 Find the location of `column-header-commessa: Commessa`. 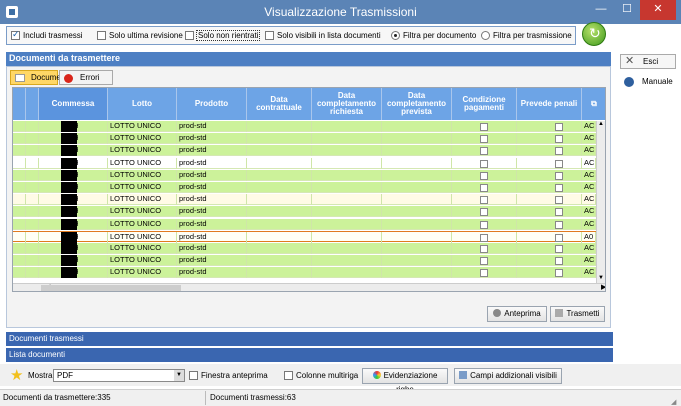

column-header-commessa: Commessa is located at coordinates (73, 104).